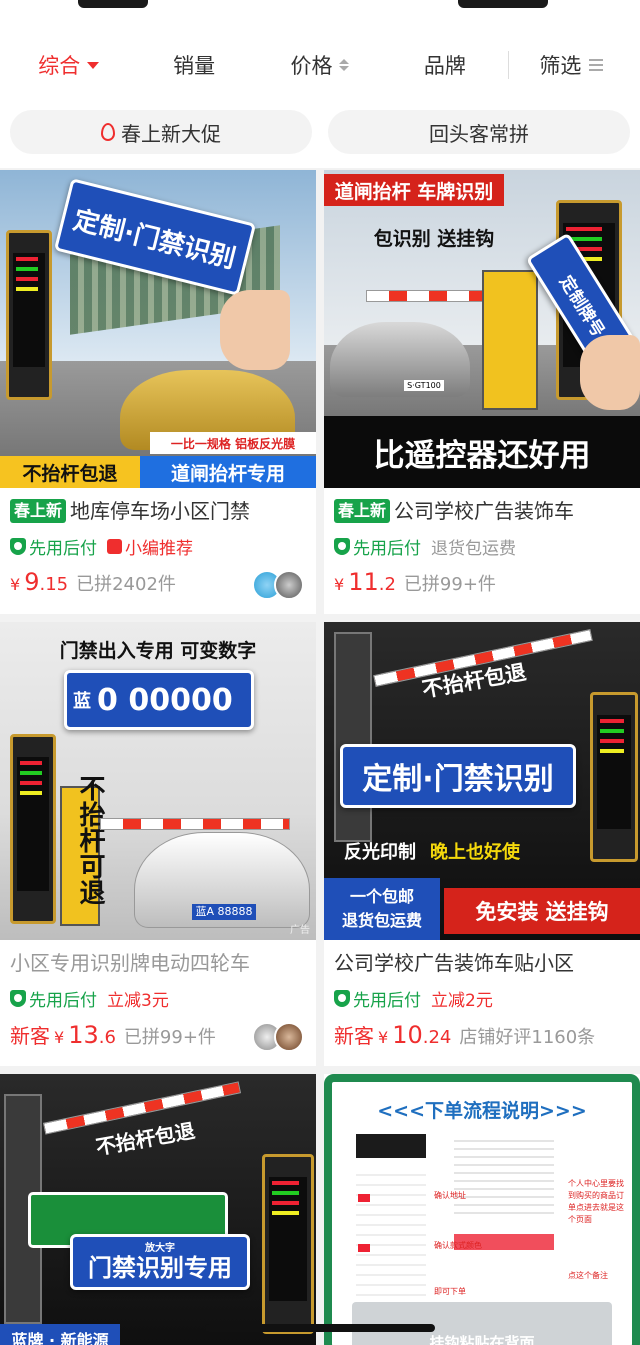  What do you see at coordinates (161, 132) in the screenshot?
I see `chip-spring-sale: 春上新大促` at bounding box center [161, 132].